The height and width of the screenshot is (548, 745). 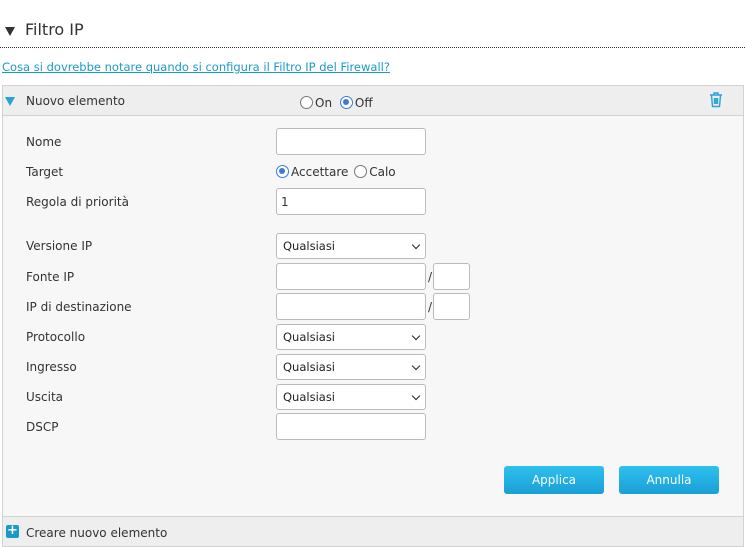 I want to click on target-label: Target, so click(x=45, y=172).